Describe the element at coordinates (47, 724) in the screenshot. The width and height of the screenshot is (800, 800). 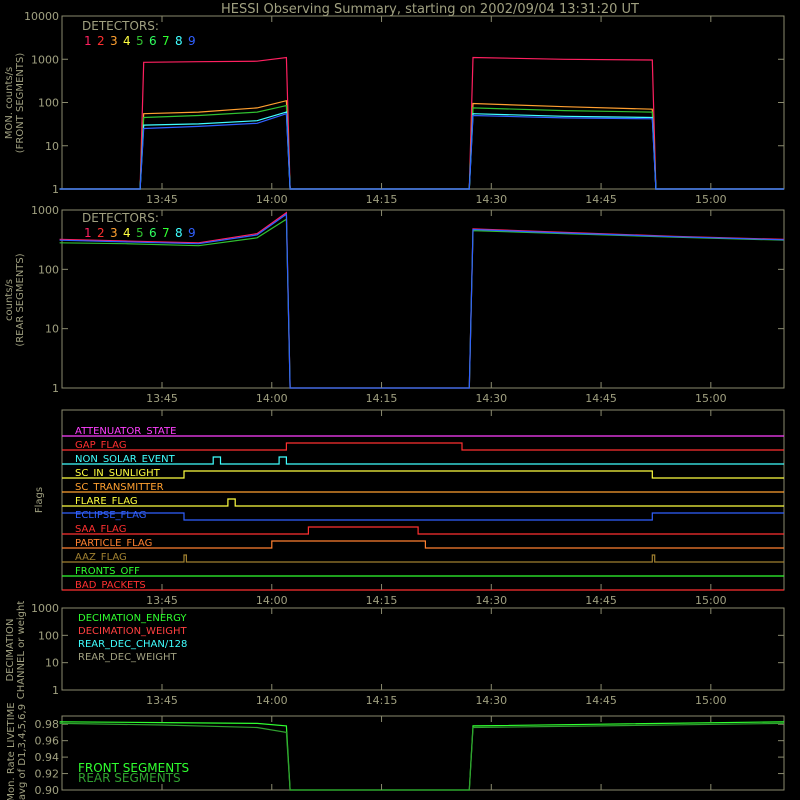
I see `y-tick-label: 0.98` at that location.